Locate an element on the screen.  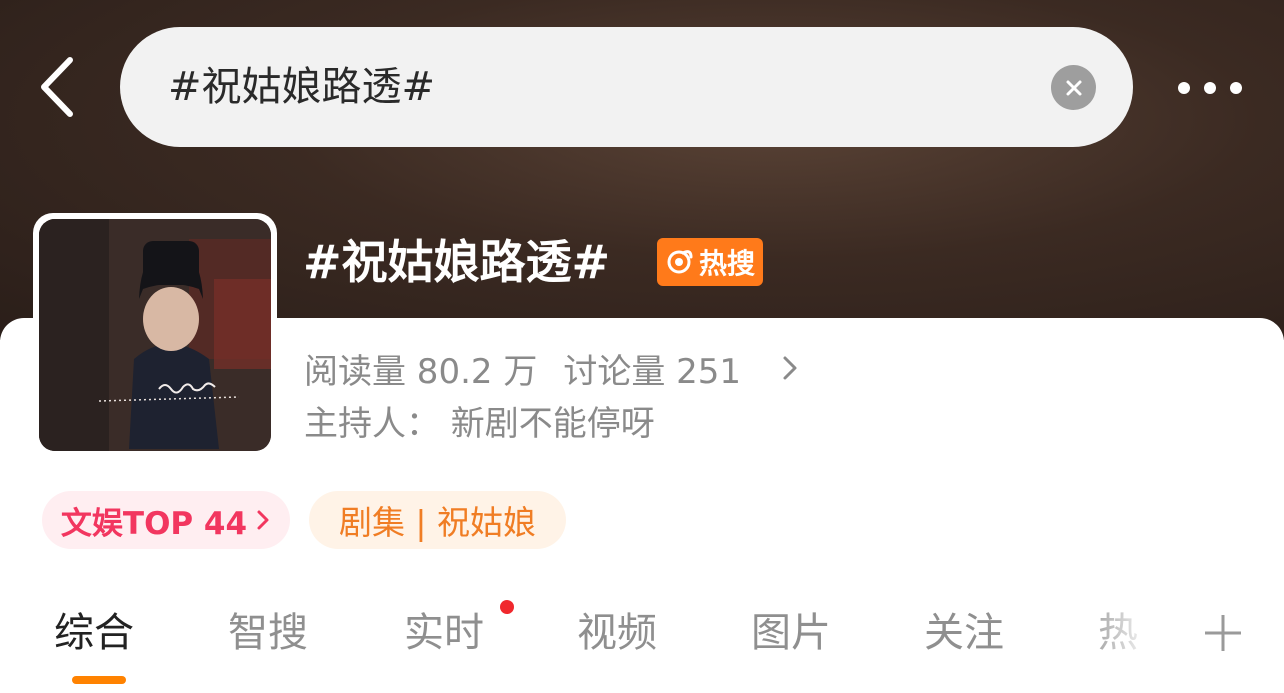
clear-search-button is located at coordinates (1073, 87).